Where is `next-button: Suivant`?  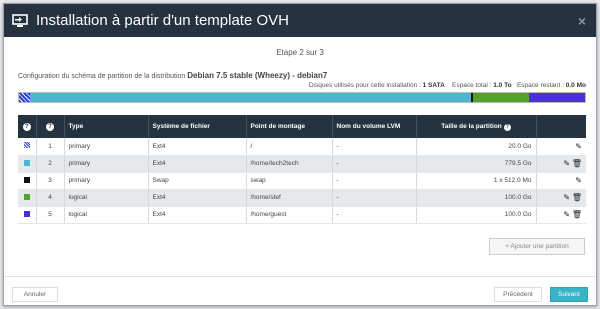
next-button: Suivant is located at coordinates (569, 294).